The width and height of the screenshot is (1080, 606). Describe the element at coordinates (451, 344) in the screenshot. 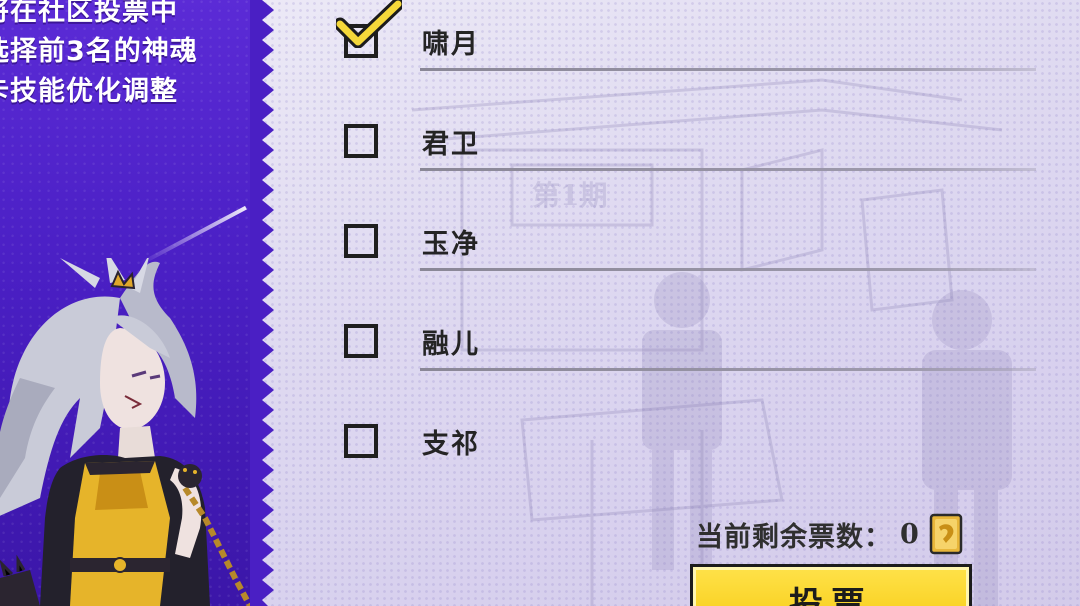

I see `option-label: 融儿` at that location.